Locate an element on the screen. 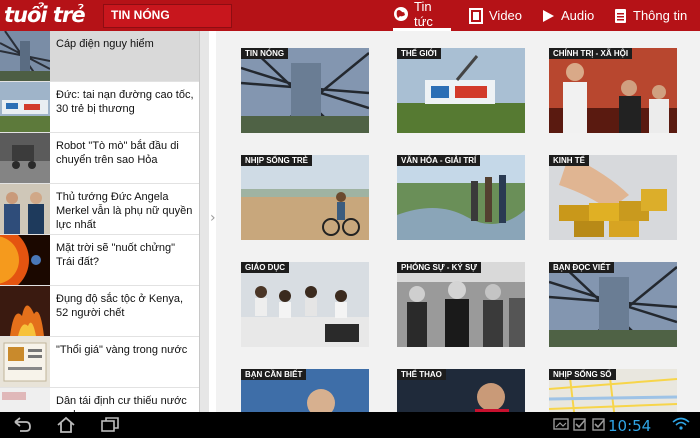 This screenshot has height=439, width=700. tab-label: Audio is located at coordinates (578, 15).